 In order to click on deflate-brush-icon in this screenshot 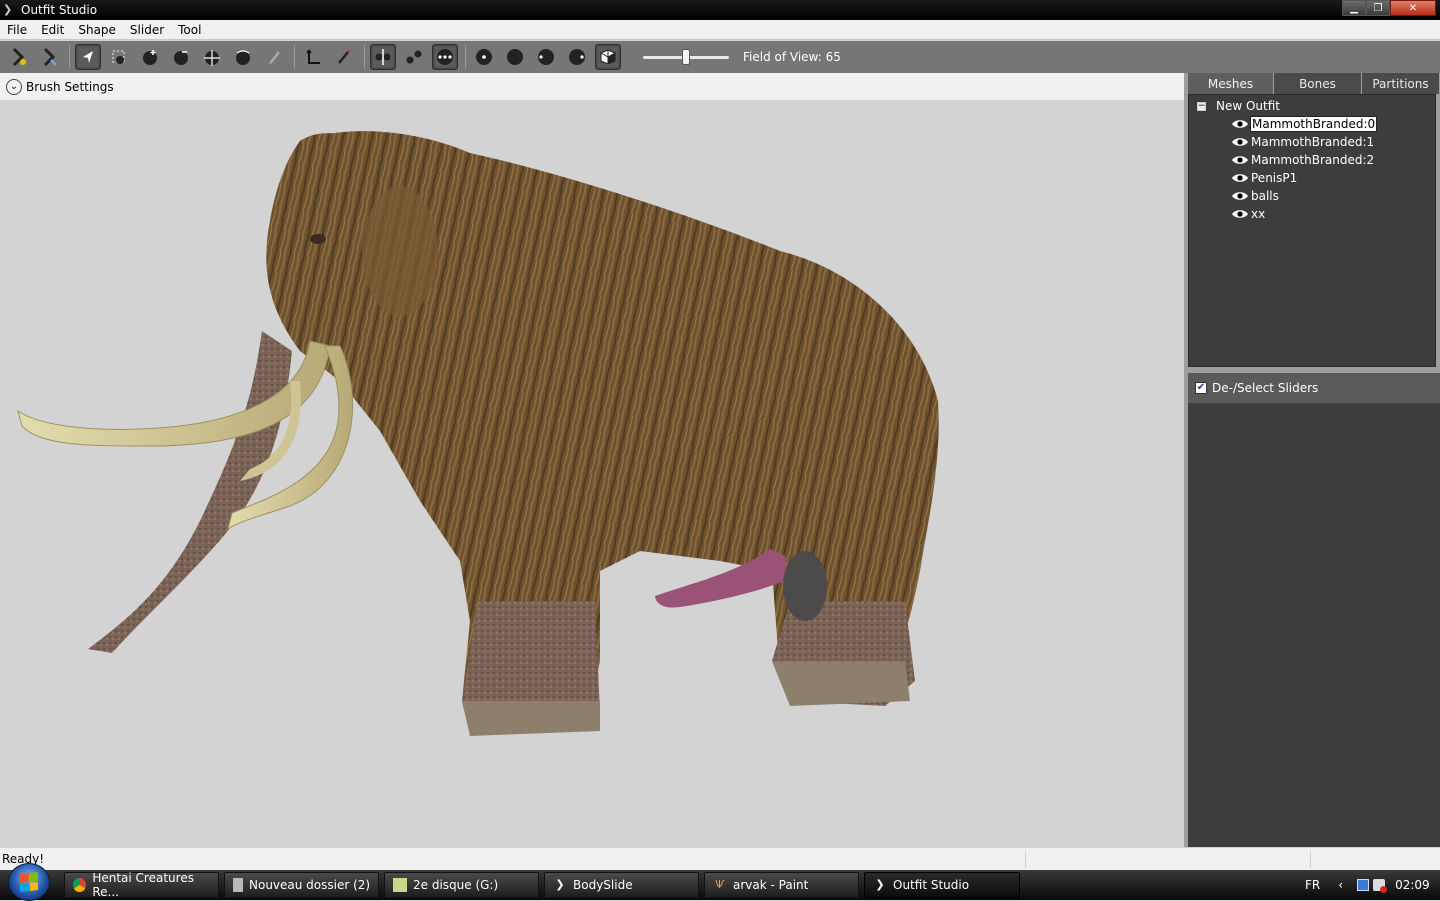, I will do `click(181, 58)`.